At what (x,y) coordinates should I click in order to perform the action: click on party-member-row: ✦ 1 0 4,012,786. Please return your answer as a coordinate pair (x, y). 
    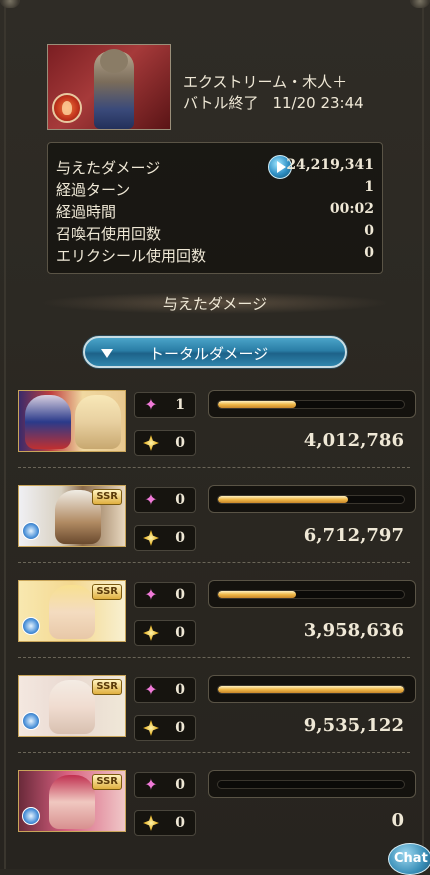
    Looking at the image, I should click on (217, 423).